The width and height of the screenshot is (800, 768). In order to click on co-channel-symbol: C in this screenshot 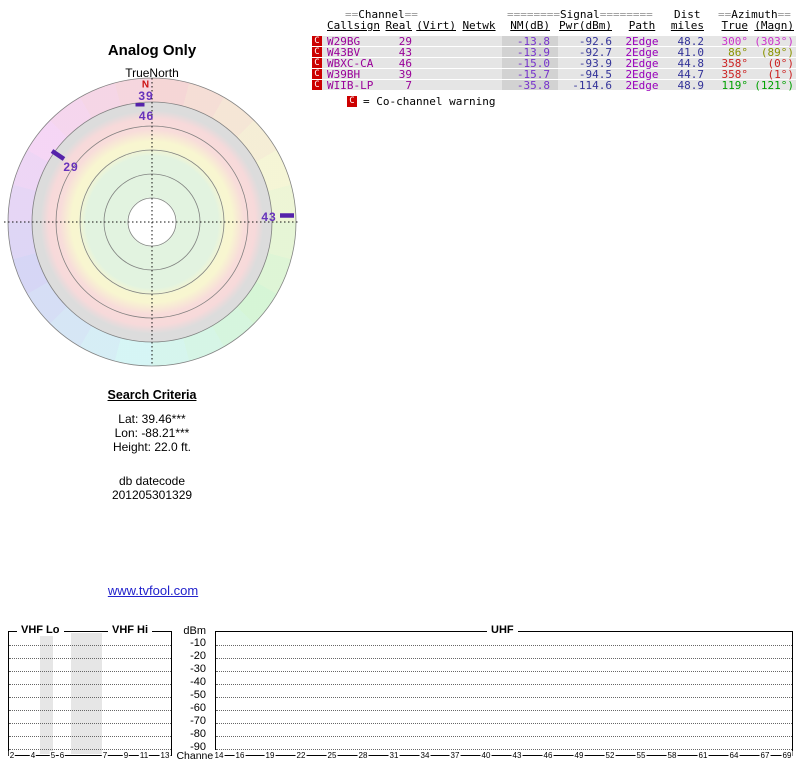, I will do `click(352, 101)`.